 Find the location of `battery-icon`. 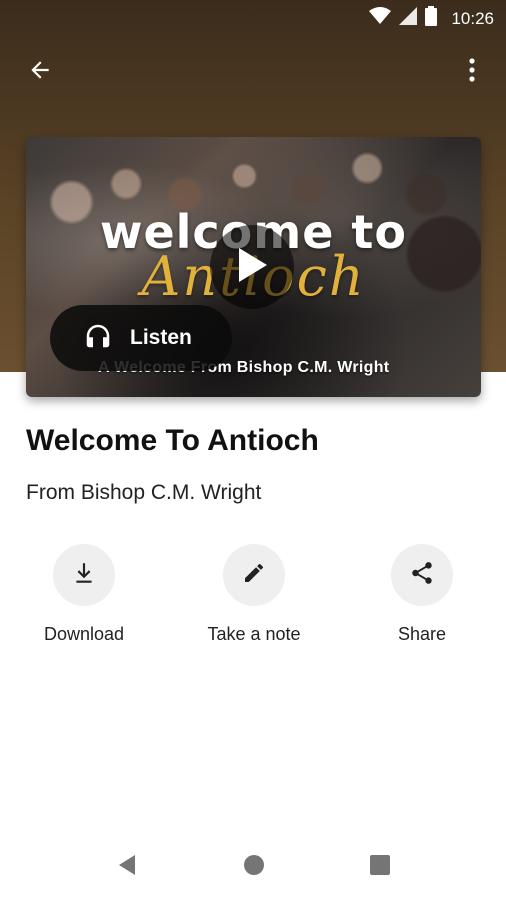

battery-icon is located at coordinates (431, 18).